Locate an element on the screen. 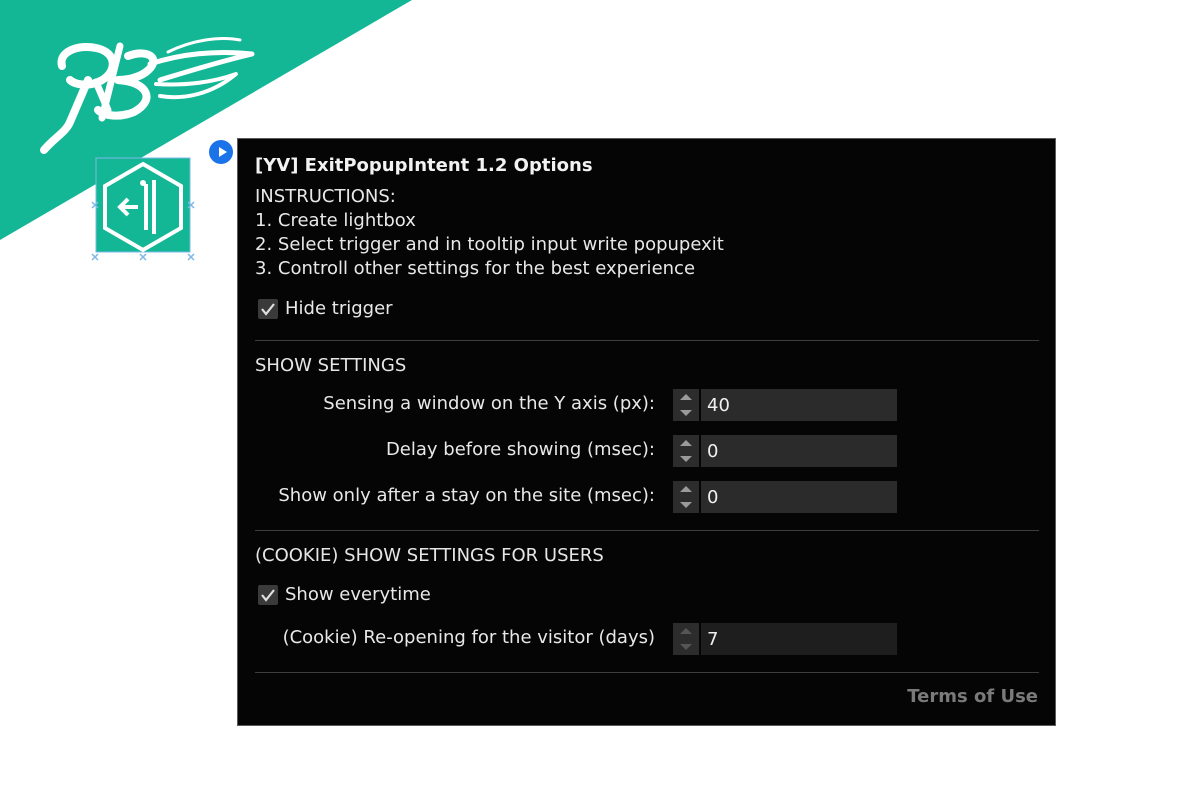 The image size is (1200, 800). y-axis-sensing-input is located at coordinates (799, 405).